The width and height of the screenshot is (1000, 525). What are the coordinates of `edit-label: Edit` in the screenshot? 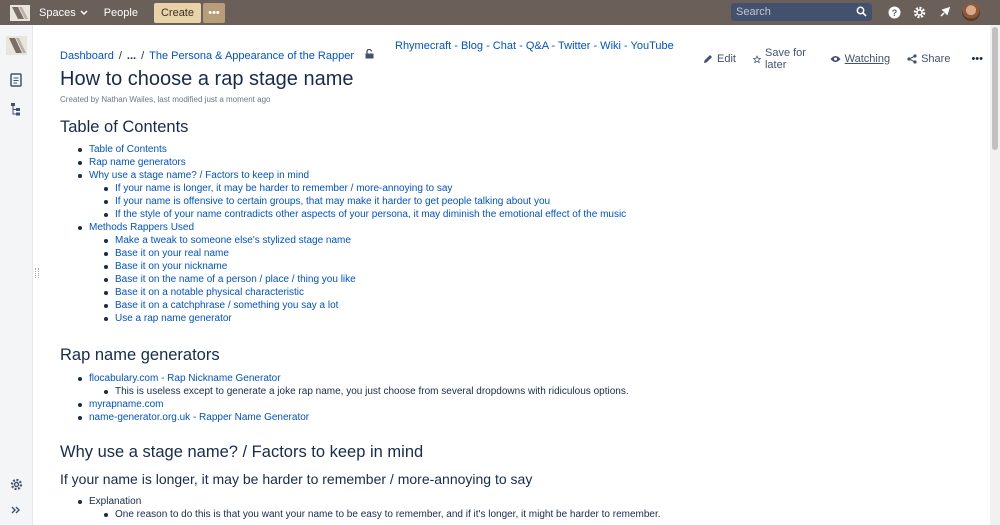 It's located at (726, 59).